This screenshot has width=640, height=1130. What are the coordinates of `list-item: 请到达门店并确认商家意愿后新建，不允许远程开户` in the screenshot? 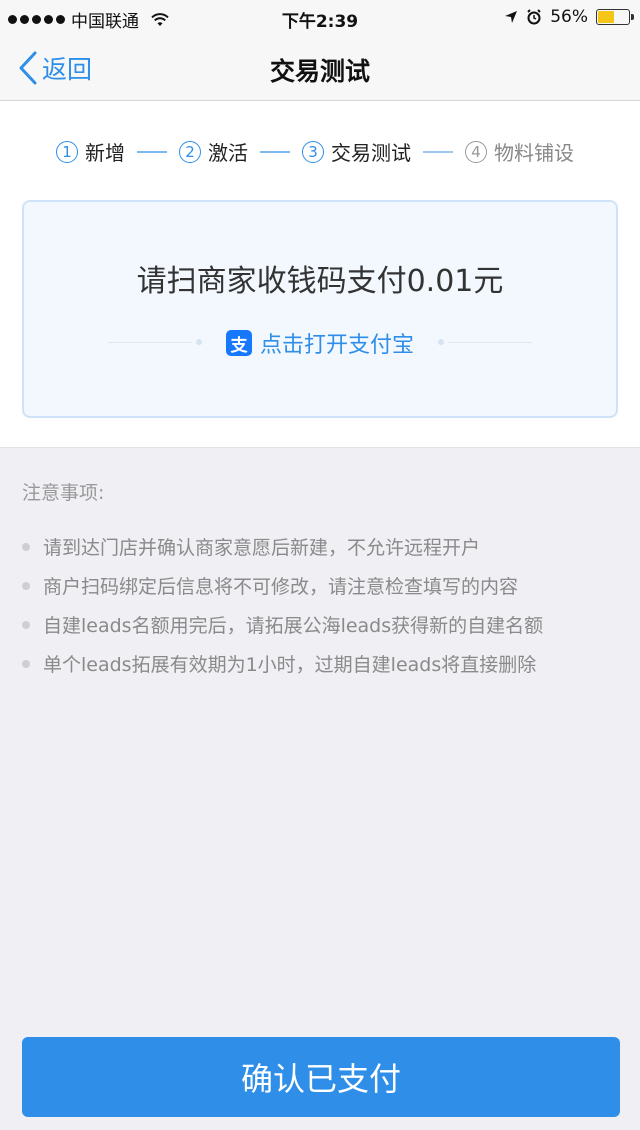 It's located at (322, 546).